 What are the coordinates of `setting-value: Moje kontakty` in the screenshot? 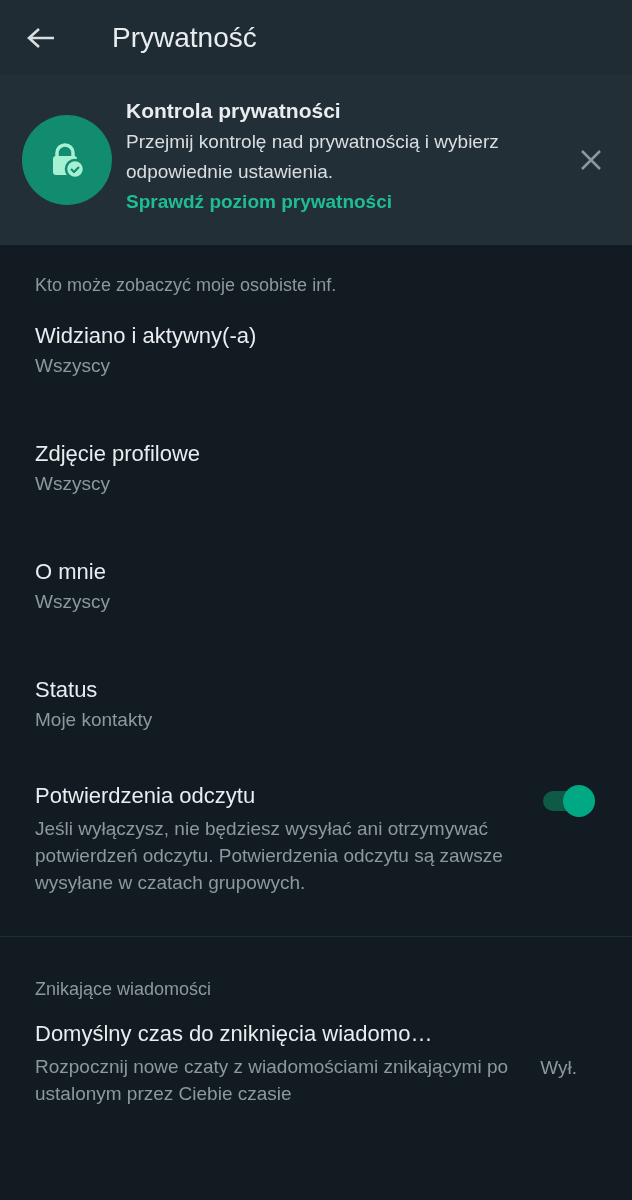 It's located at (94, 720).